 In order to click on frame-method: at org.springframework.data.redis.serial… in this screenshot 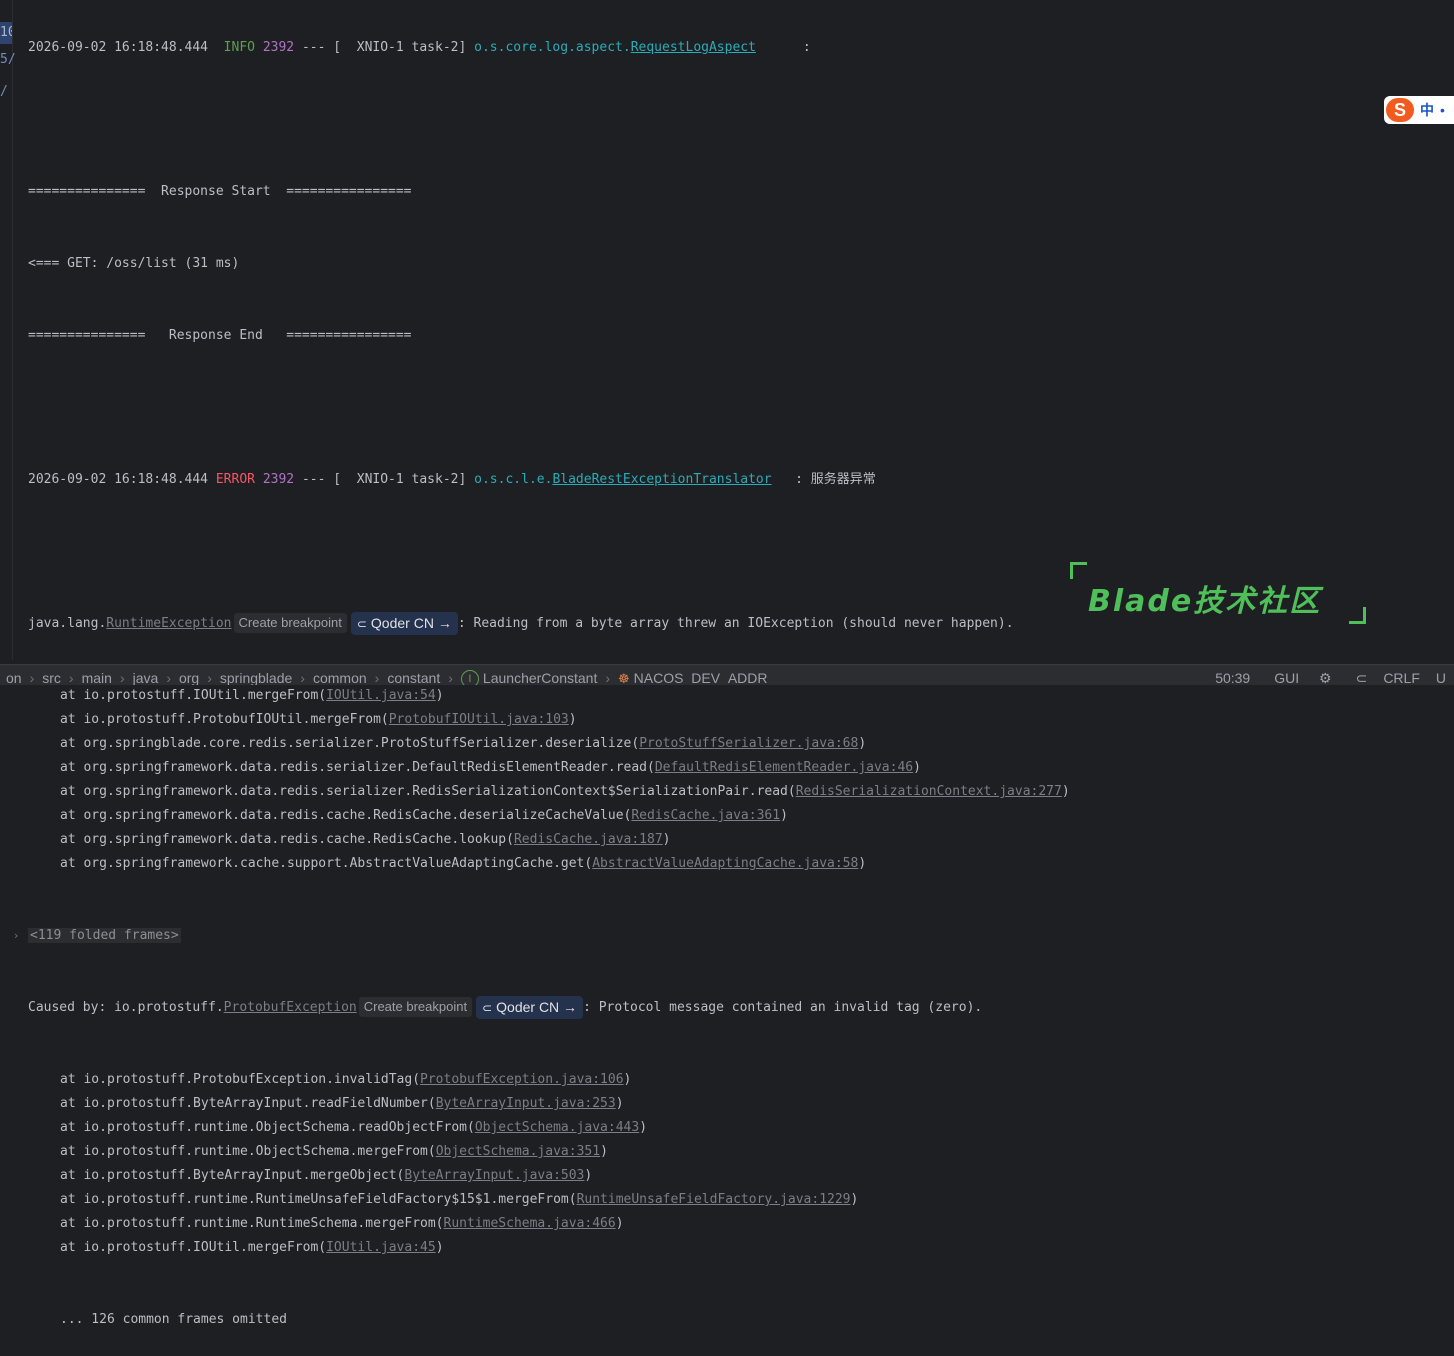, I will do `click(428, 791)`.